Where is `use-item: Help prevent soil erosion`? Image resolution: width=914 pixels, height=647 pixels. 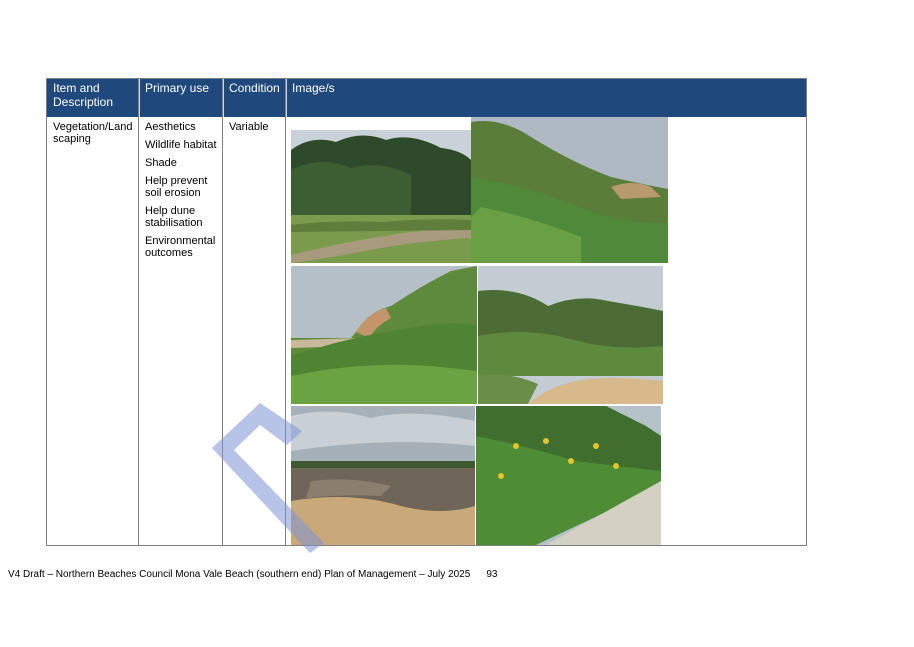 use-item: Help prevent soil erosion is located at coordinates (176, 187).